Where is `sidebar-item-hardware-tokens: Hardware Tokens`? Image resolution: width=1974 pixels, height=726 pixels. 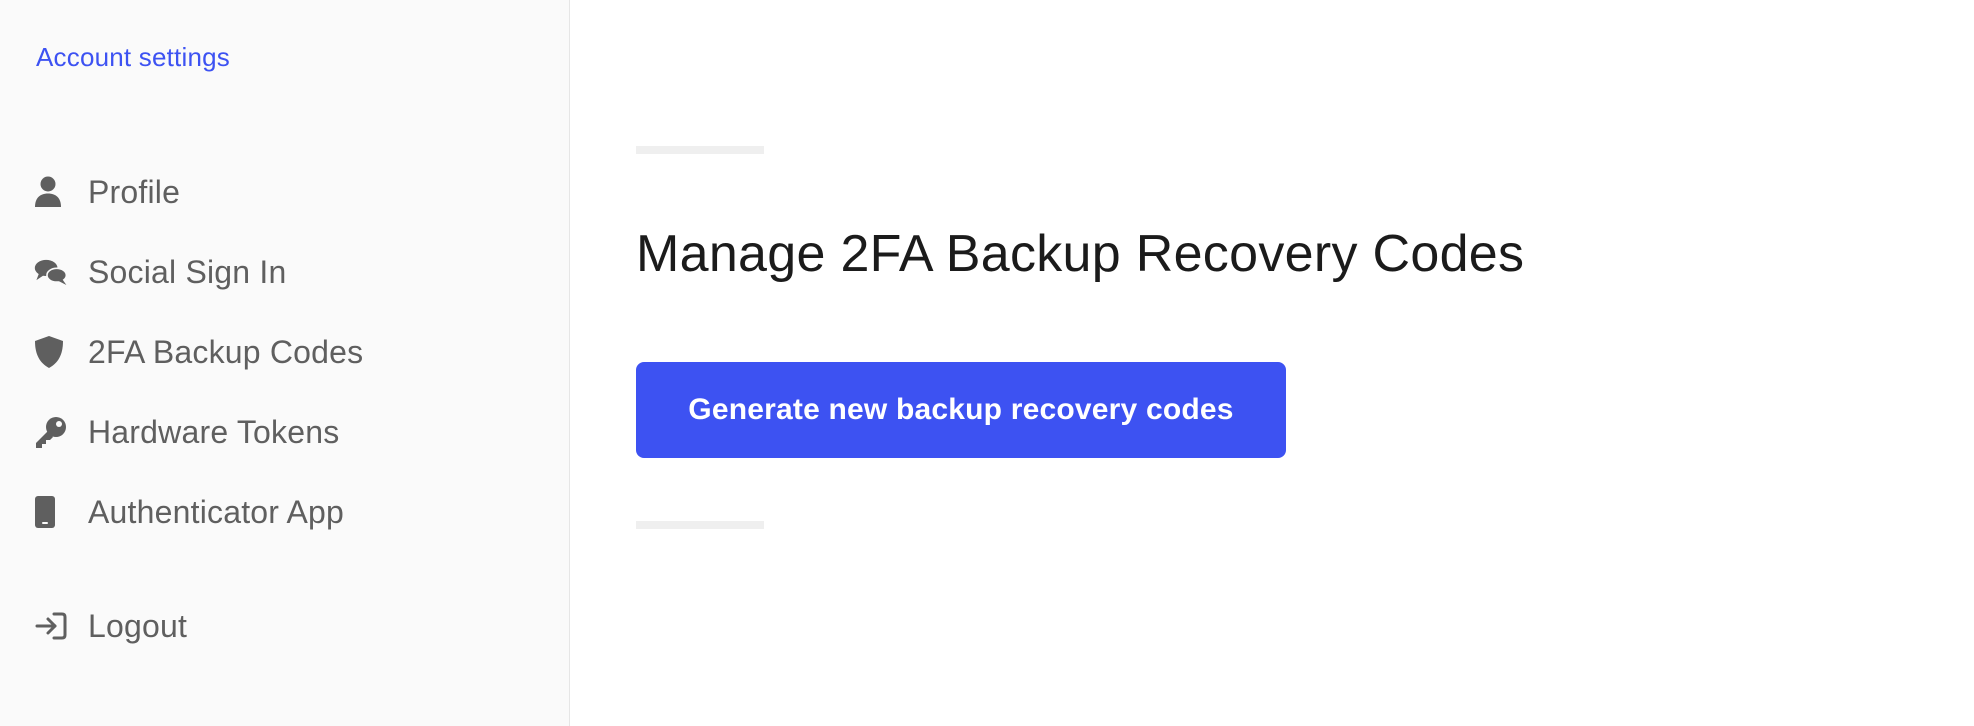 sidebar-item-hardware-tokens: Hardware Tokens is located at coordinates (198, 432).